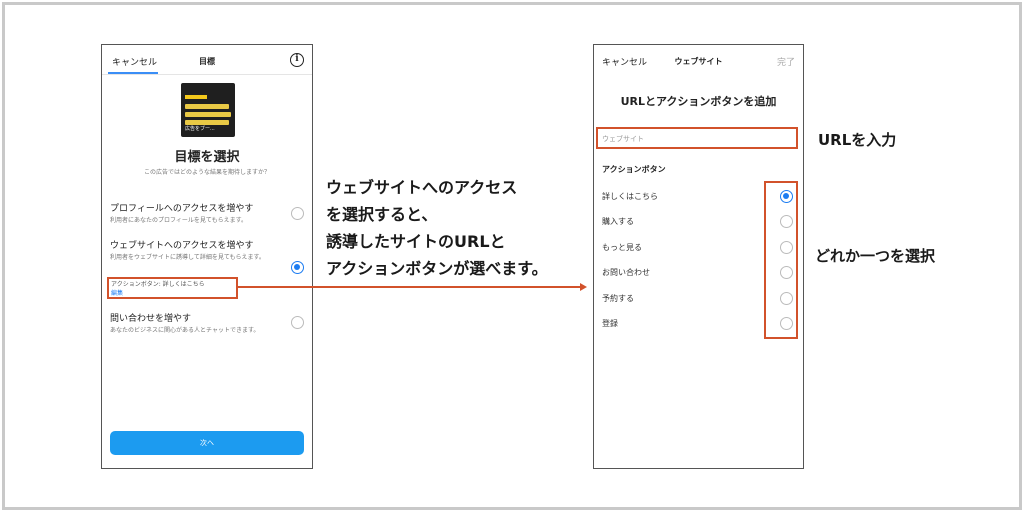 This screenshot has width=1024, height=512. What do you see at coordinates (634, 169) in the screenshot?
I see `section-label: アクションボタン` at bounding box center [634, 169].